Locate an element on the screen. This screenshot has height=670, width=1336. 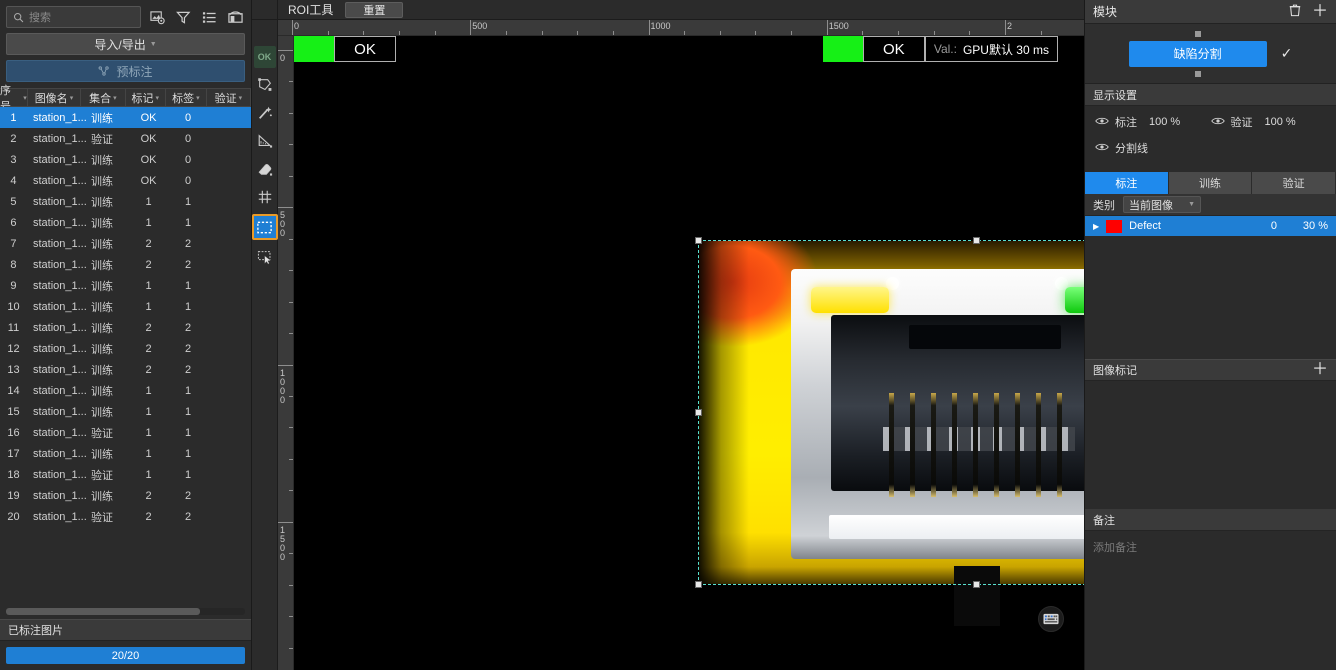
table-row: 8 station_1... 训练 2 2 is located at coordinates (125, 264).